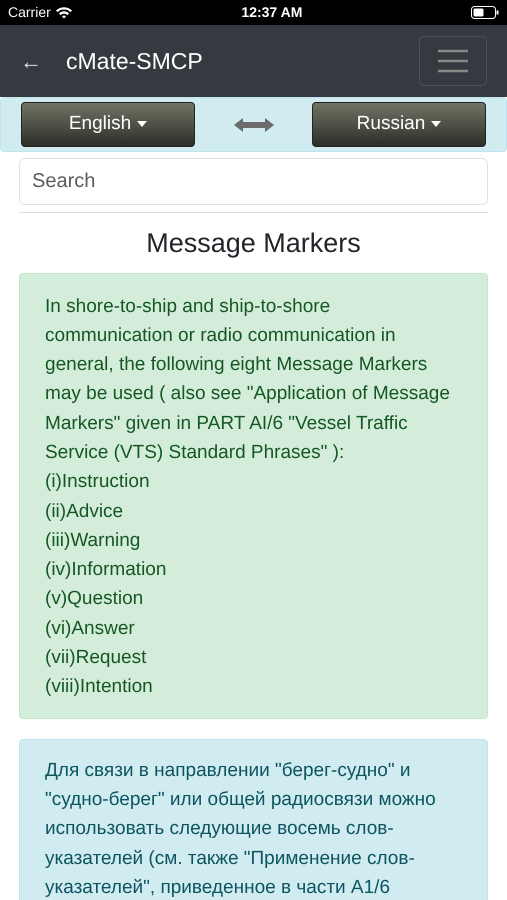 The height and width of the screenshot is (900, 507). What do you see at coordinates (29, 12) in the screenshot?
I see `carrier-label: Carrier` at bounding box center [29, 12].